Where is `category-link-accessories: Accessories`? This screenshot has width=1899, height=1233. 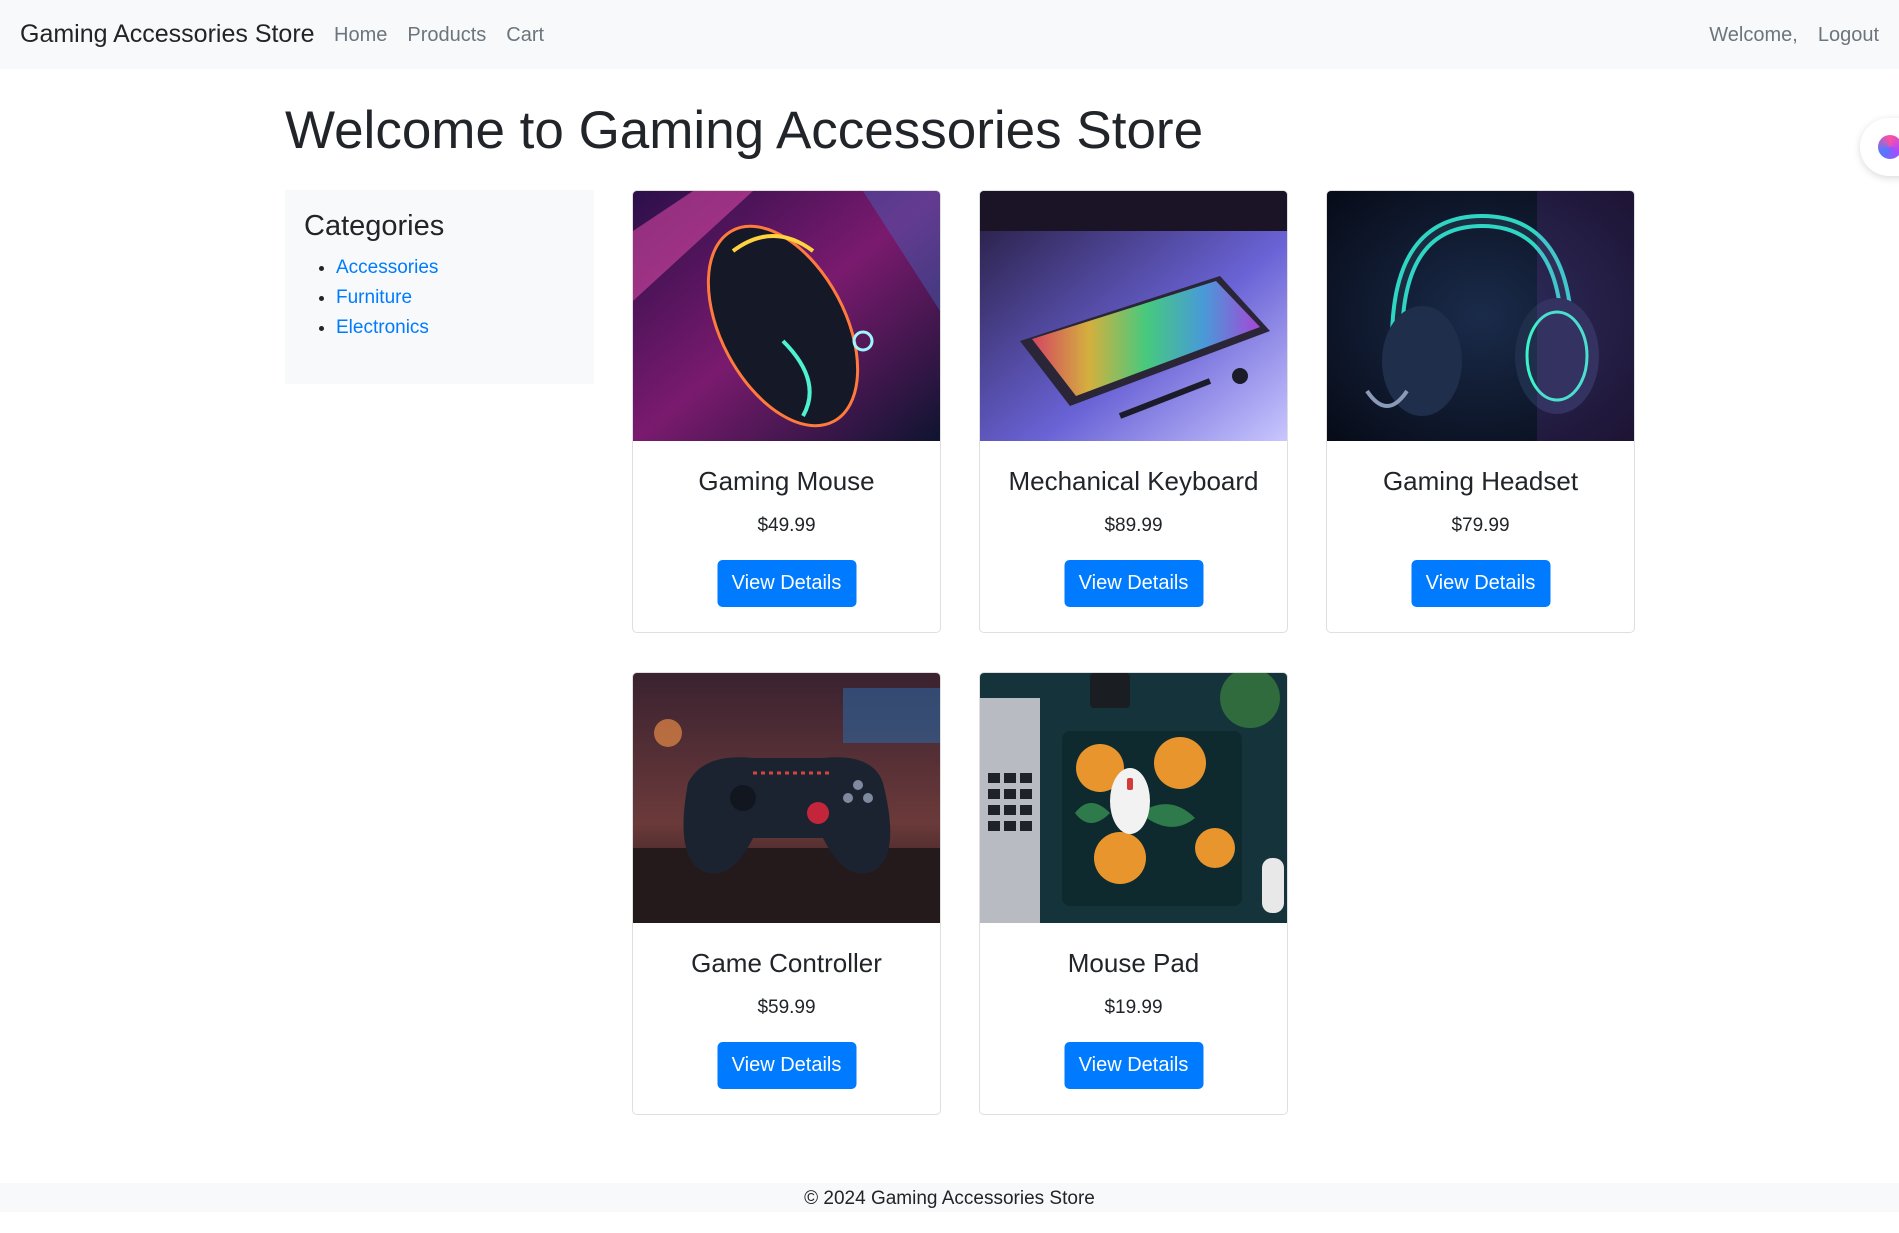 category-link-accessories: Accessories is located at coordinates (387, 267).